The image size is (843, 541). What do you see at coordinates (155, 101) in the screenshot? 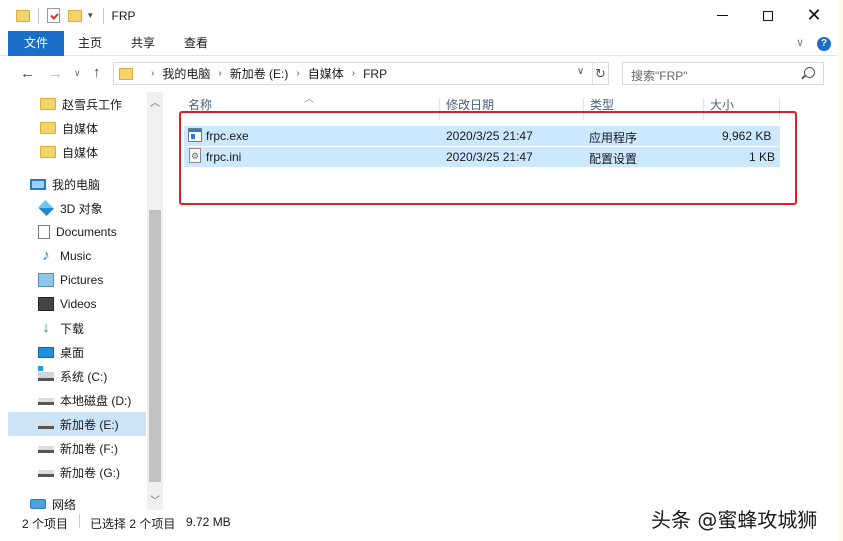
I see `scroll-up-chevron-icon: ︿` at bounding box center [155, 101].